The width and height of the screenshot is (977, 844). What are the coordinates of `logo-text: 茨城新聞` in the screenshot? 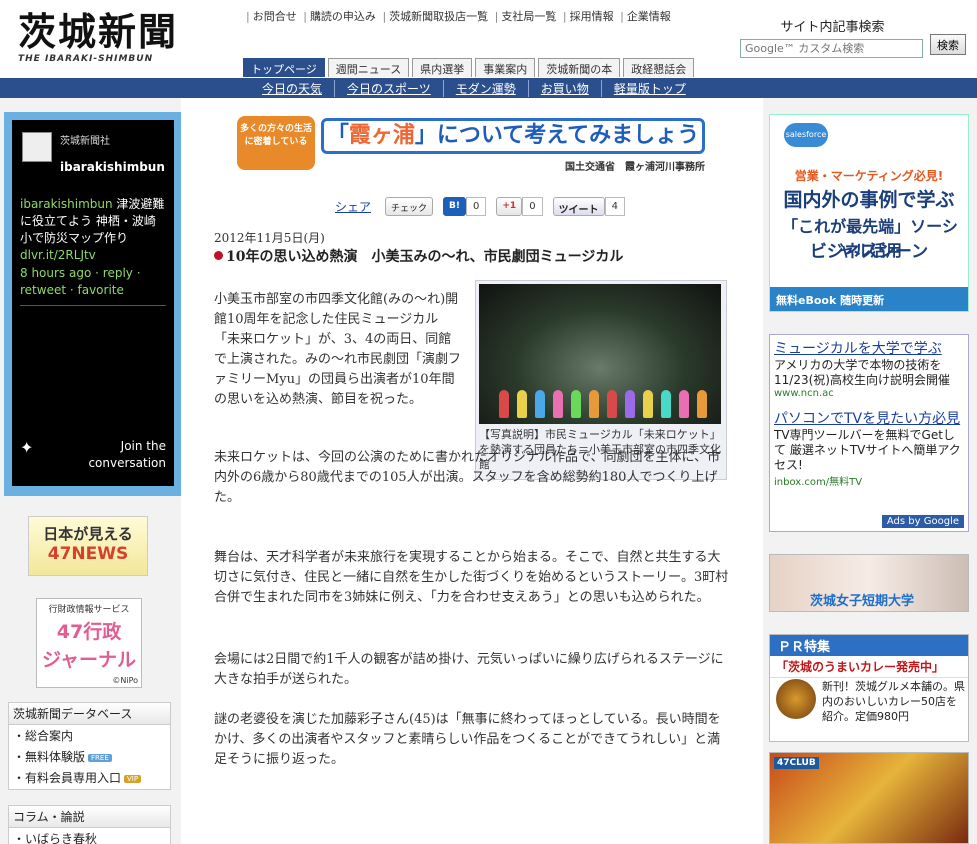 It's located at (98, 31).